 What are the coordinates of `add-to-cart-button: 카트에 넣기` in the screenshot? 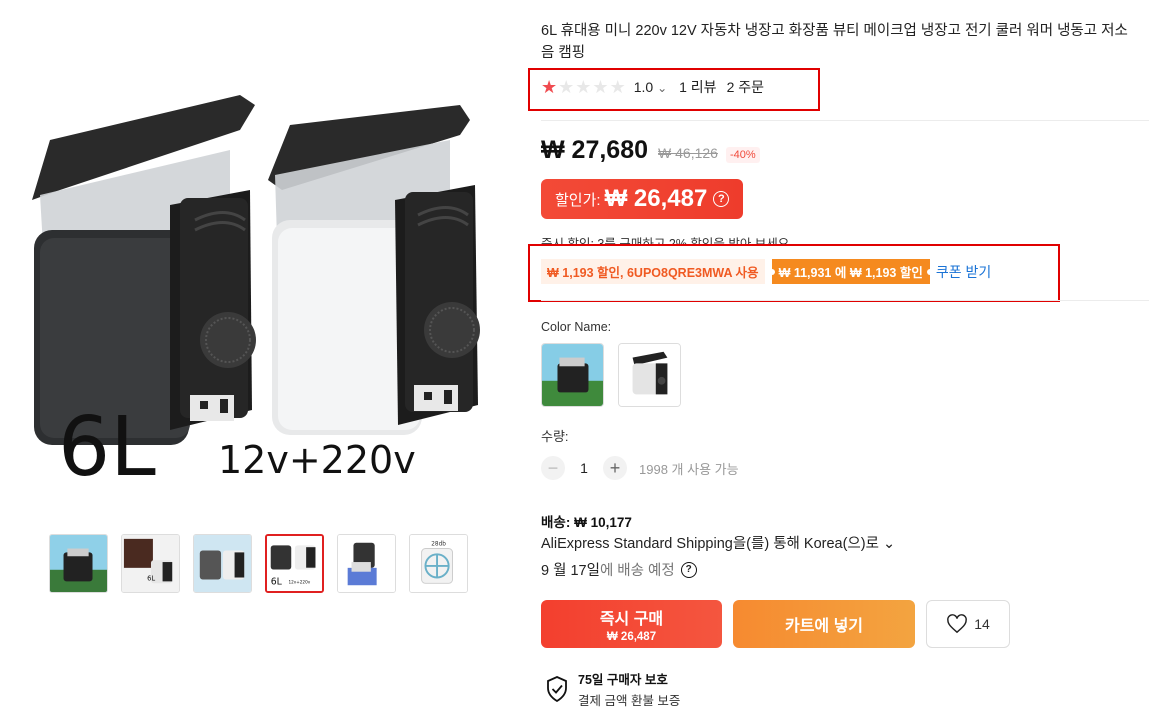 It's located at (824, 624).